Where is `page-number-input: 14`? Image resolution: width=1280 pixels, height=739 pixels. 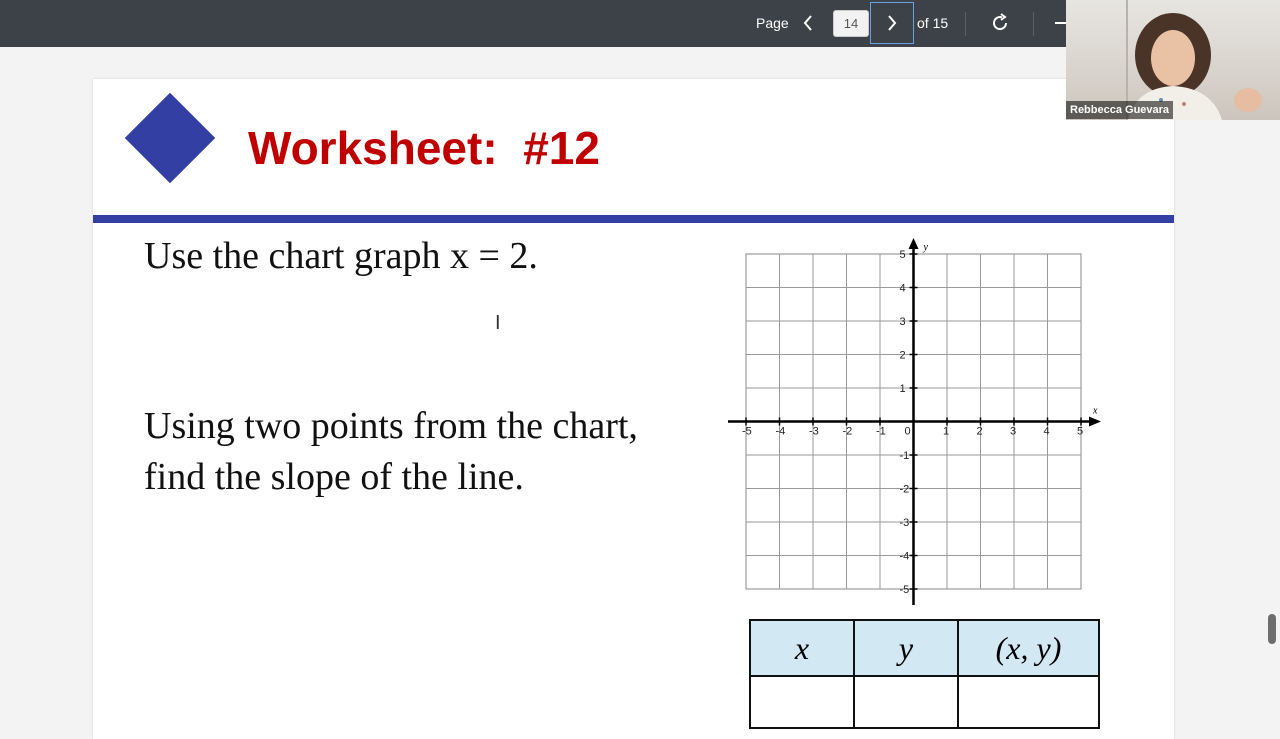
page-number-input: 14 is located at coordinates (851, 23).